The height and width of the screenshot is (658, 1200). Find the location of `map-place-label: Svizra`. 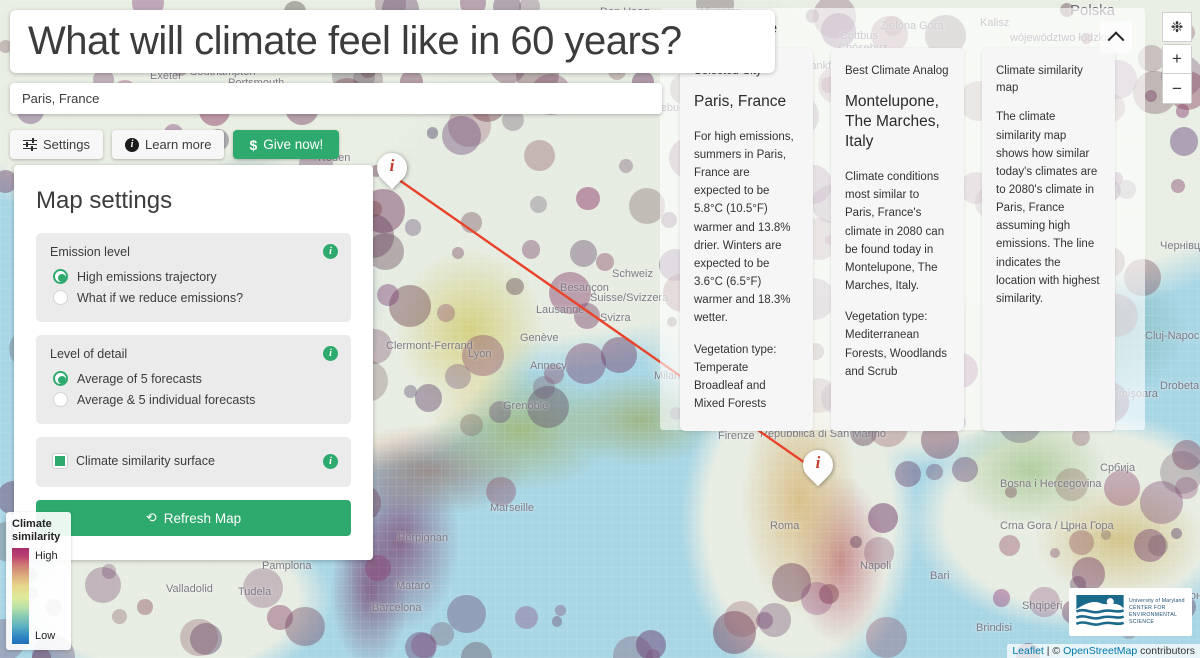

map-place-label: Svizra is located at coordinates (615, 318).